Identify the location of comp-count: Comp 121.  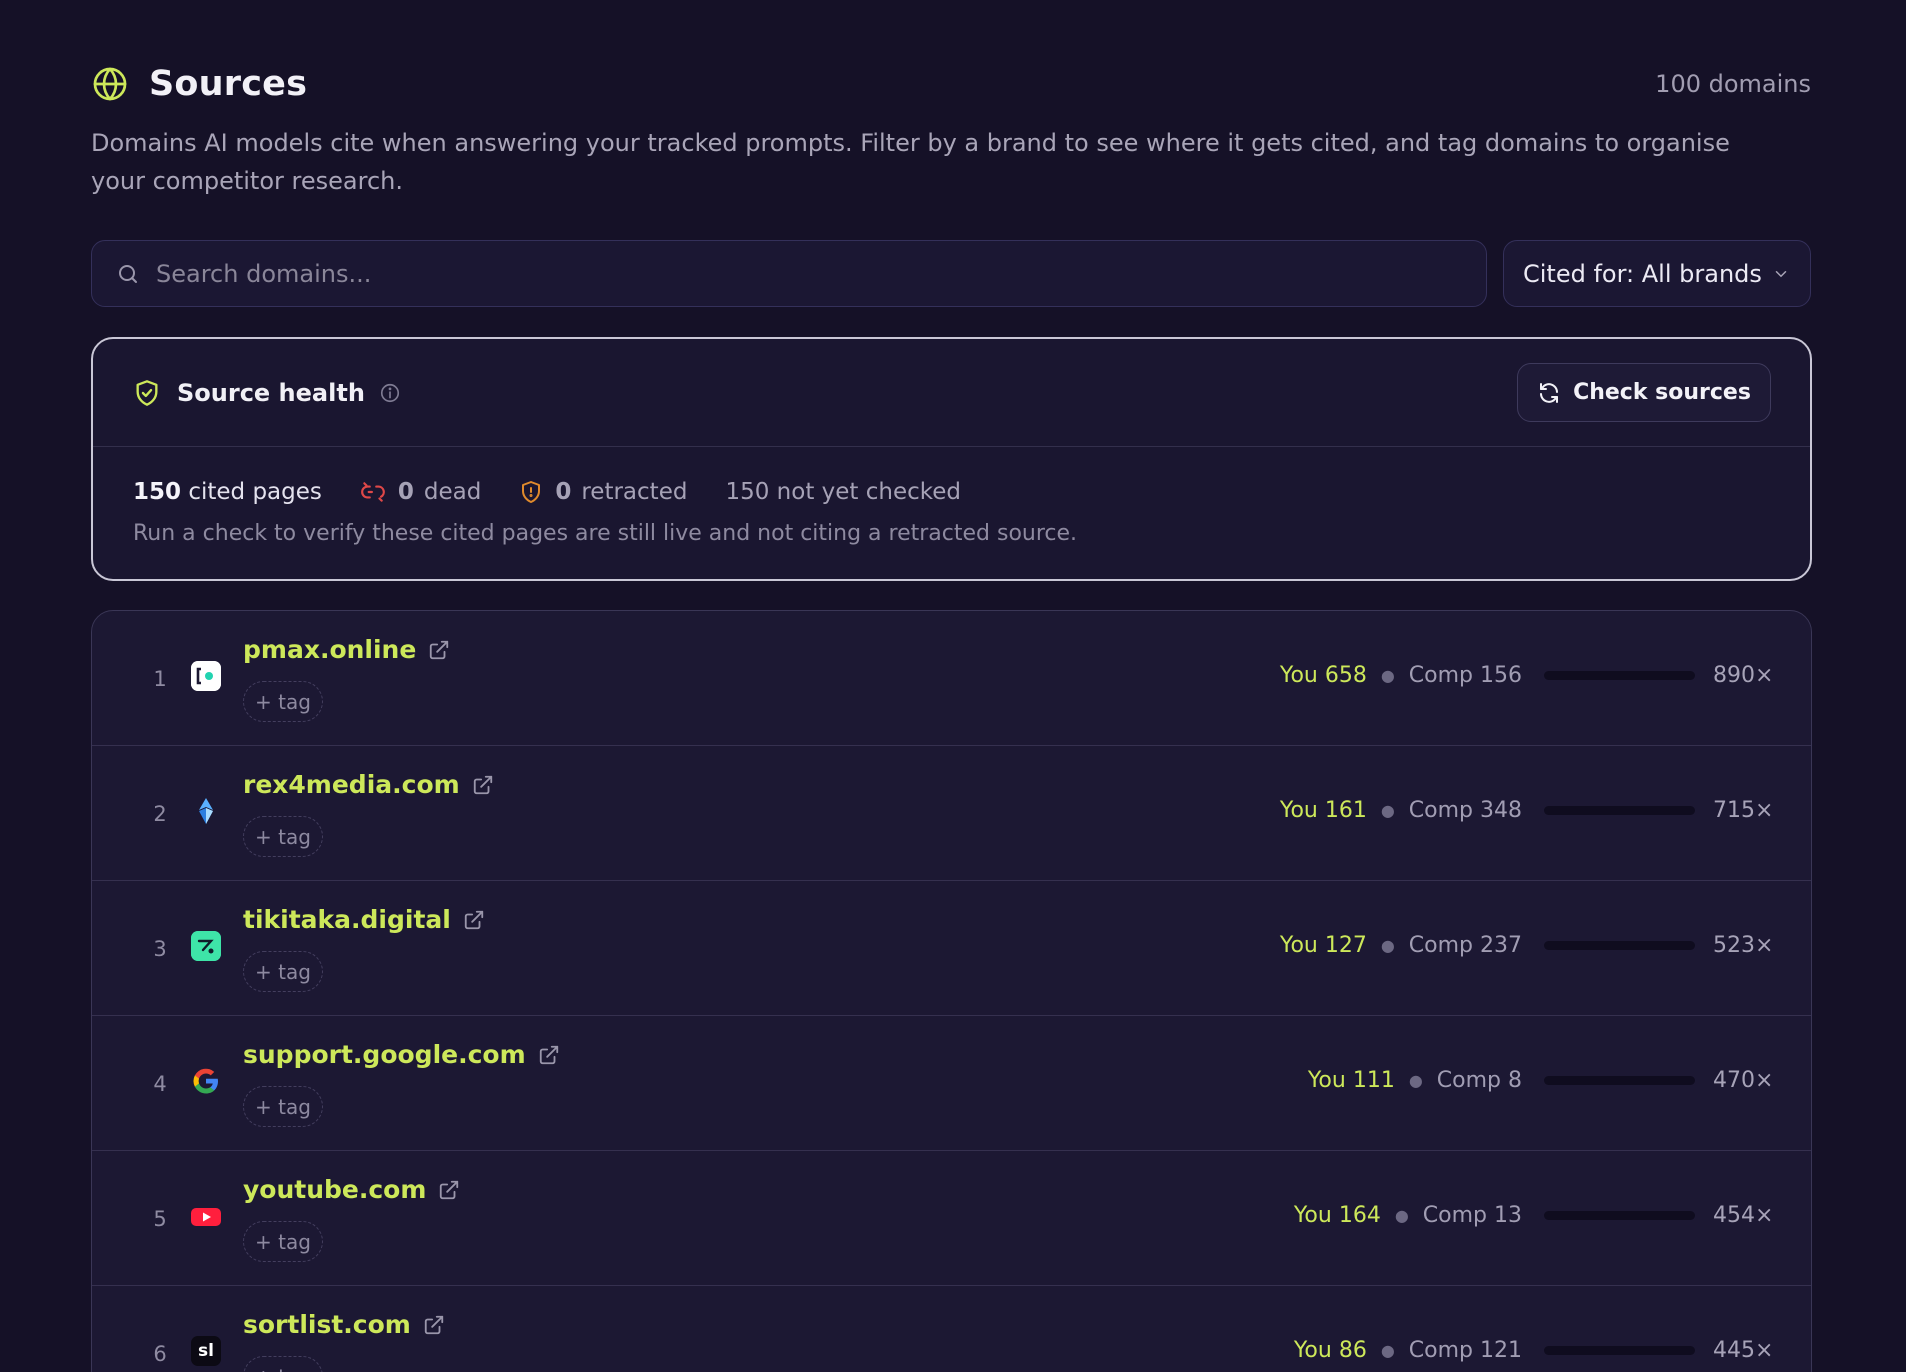
(1465, 1350).